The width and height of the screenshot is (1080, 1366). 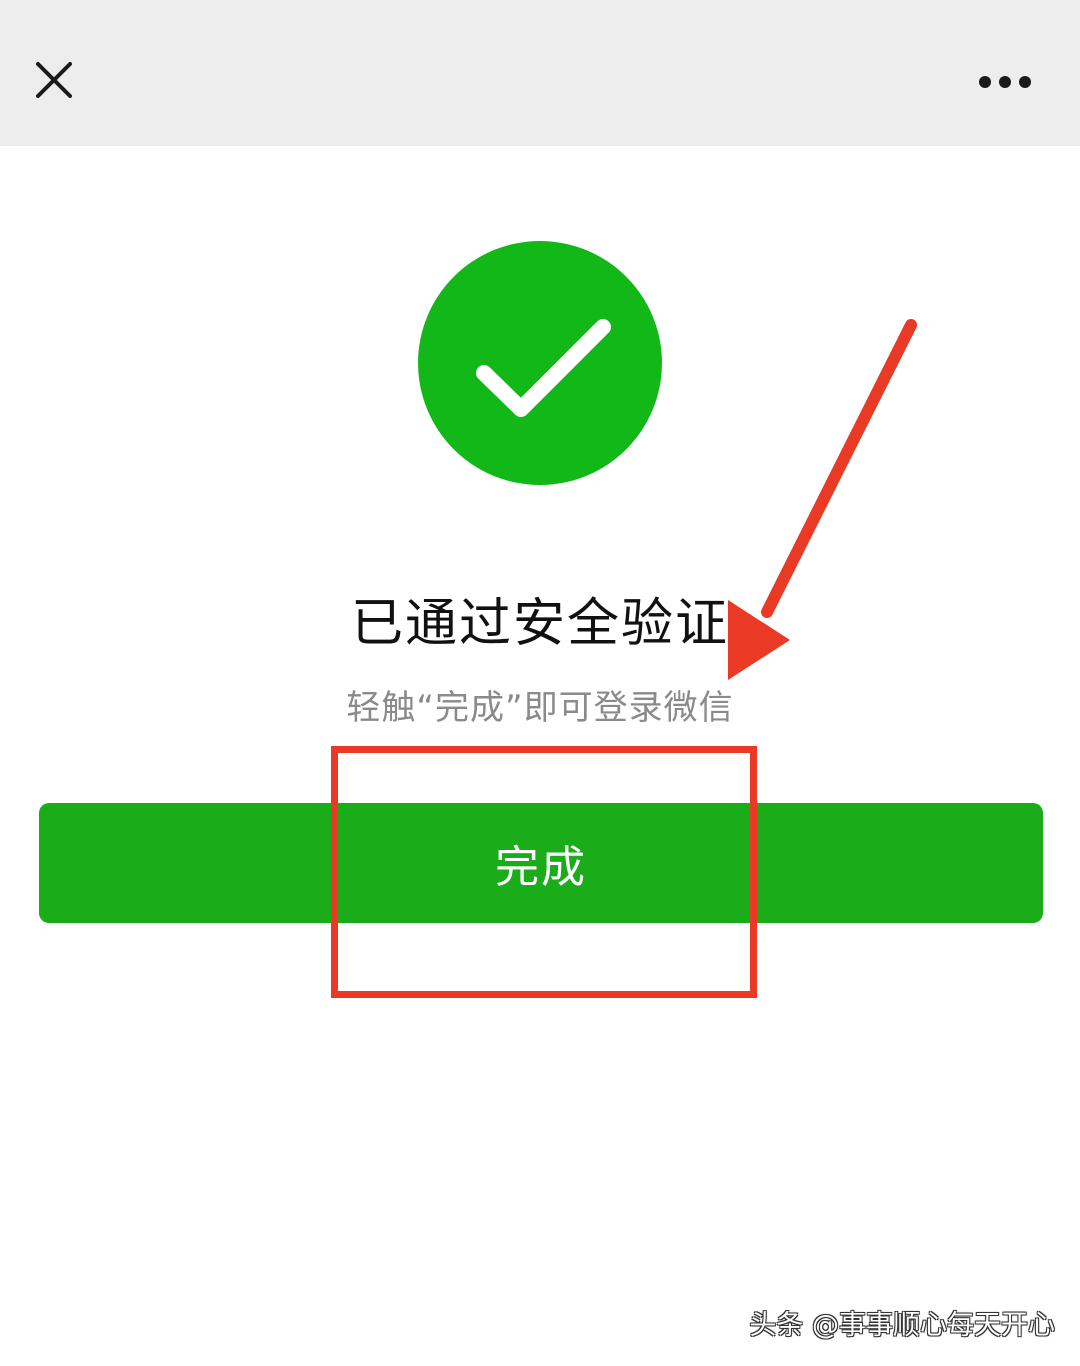 I want to click on more-options-button, so click(x=1005, y=82).